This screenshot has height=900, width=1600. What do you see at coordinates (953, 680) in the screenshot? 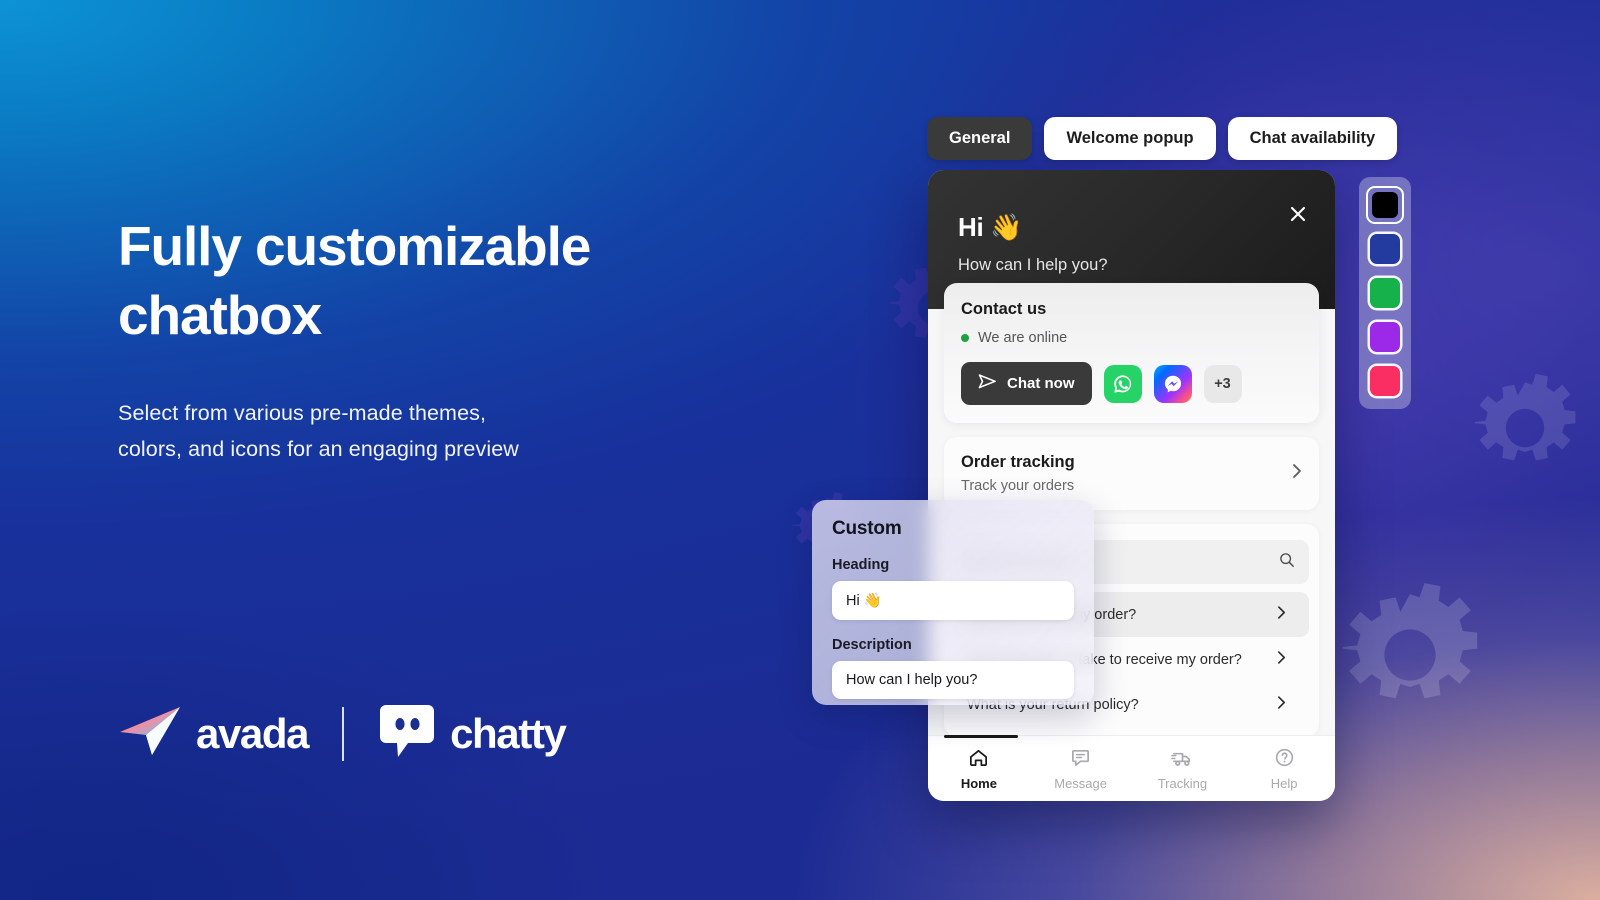
I see `description-input: How can I help you?` at bounding box center [953, 680].